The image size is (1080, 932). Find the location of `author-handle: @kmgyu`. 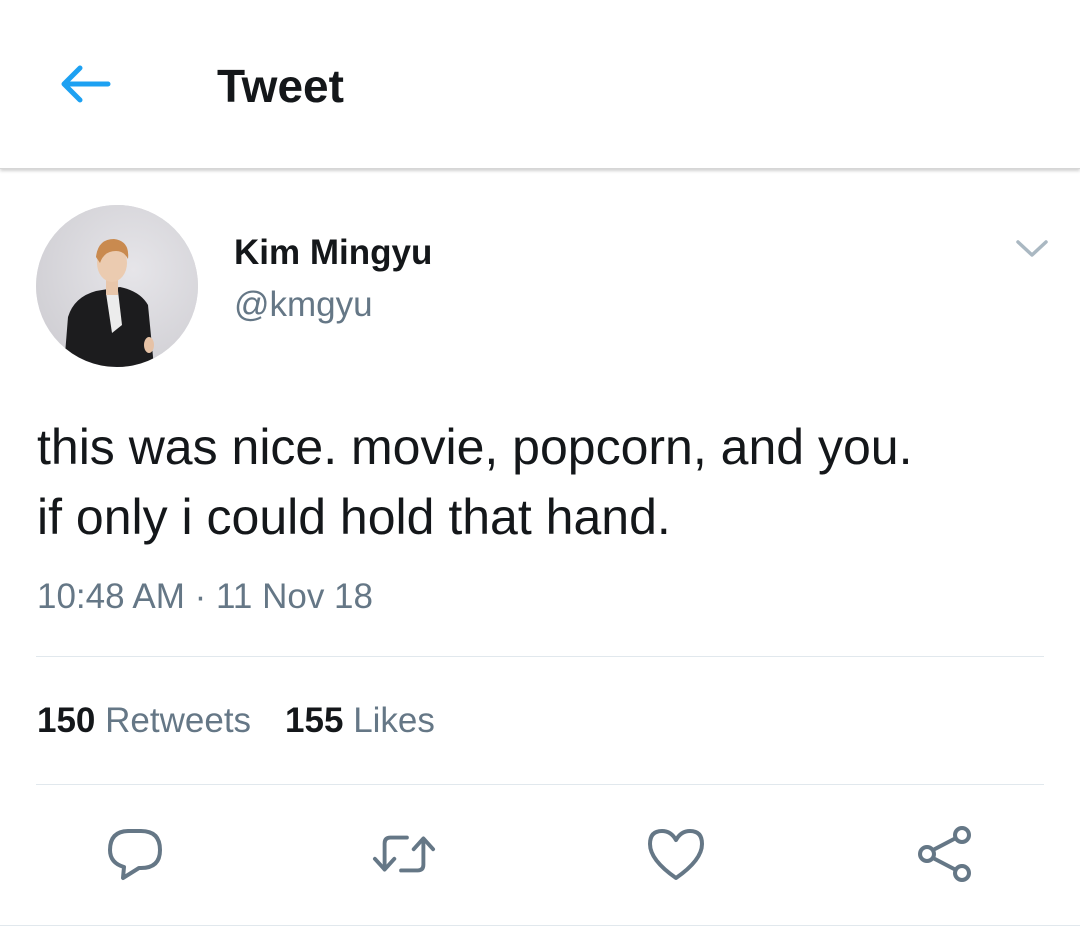

author-handle: @kmgyu is located at coordinates (303, 305).